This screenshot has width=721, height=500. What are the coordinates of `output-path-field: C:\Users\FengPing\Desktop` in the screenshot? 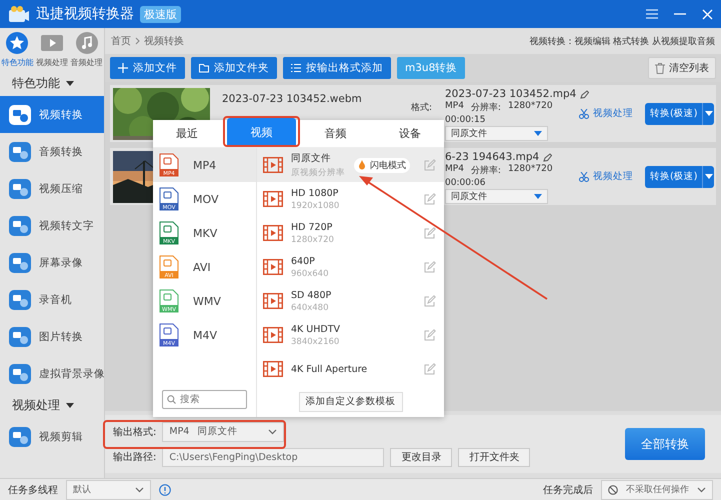 It's located at (273, 457).